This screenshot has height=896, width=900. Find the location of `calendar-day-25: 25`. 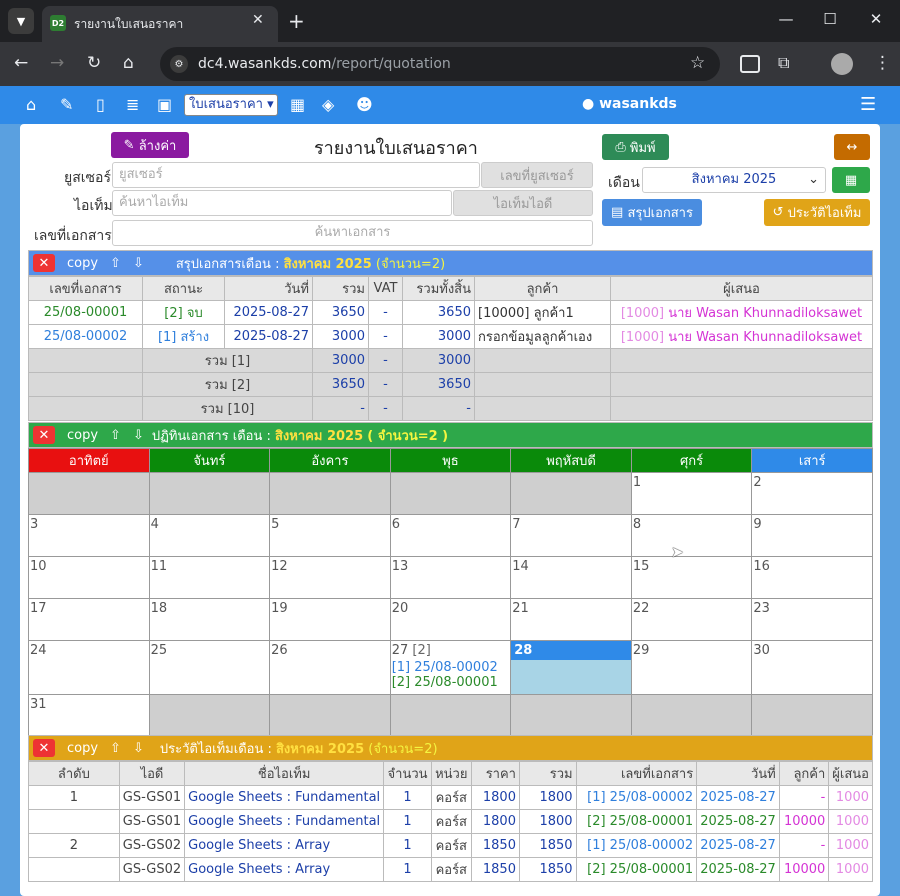

calendar-day-25: 25 is located at coordinates (209, 667).